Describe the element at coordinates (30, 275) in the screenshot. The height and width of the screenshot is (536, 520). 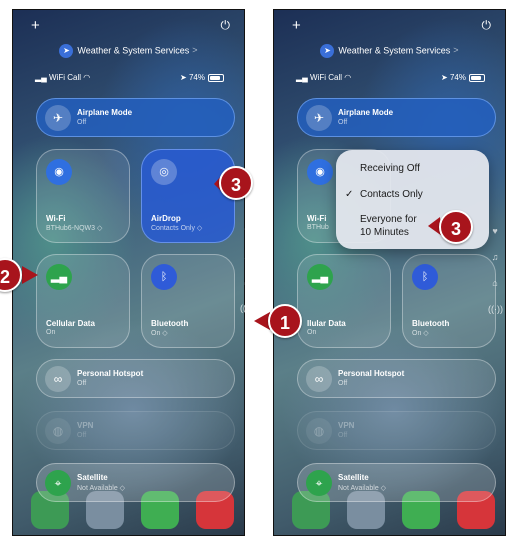
I see `callout-2-pointer` at that location.